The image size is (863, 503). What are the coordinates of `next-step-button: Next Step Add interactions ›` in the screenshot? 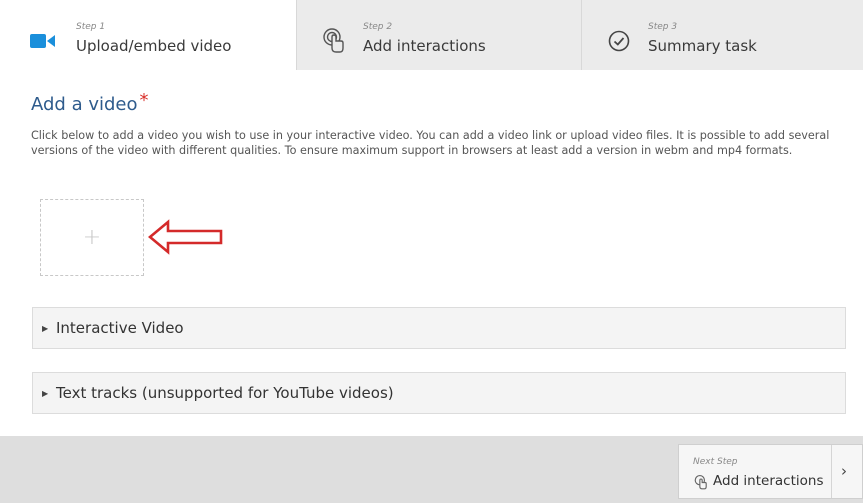 It's located at (770, 471).